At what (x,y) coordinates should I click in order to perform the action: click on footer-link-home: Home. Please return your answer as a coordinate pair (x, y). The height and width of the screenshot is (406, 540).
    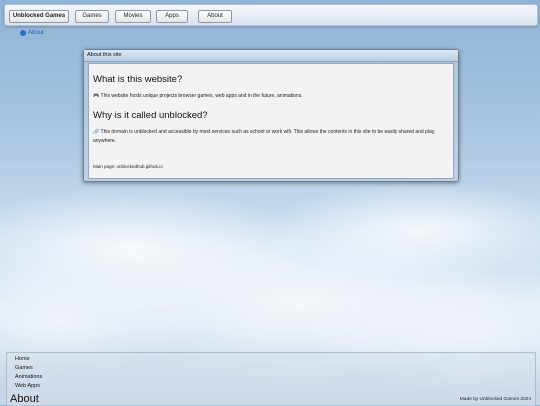
    Looking at the image, I should click on (22, 359).